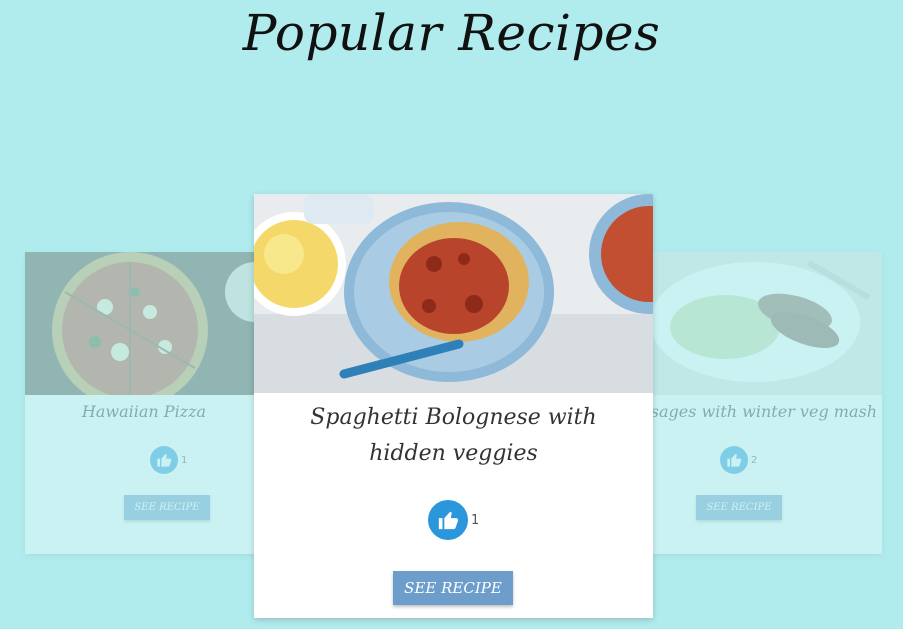 The width and height of the screenshot is (903, 629). Describe the element at coordinates (763, 323) in the screenshot. I see `recipe-image-sausages` at that location.